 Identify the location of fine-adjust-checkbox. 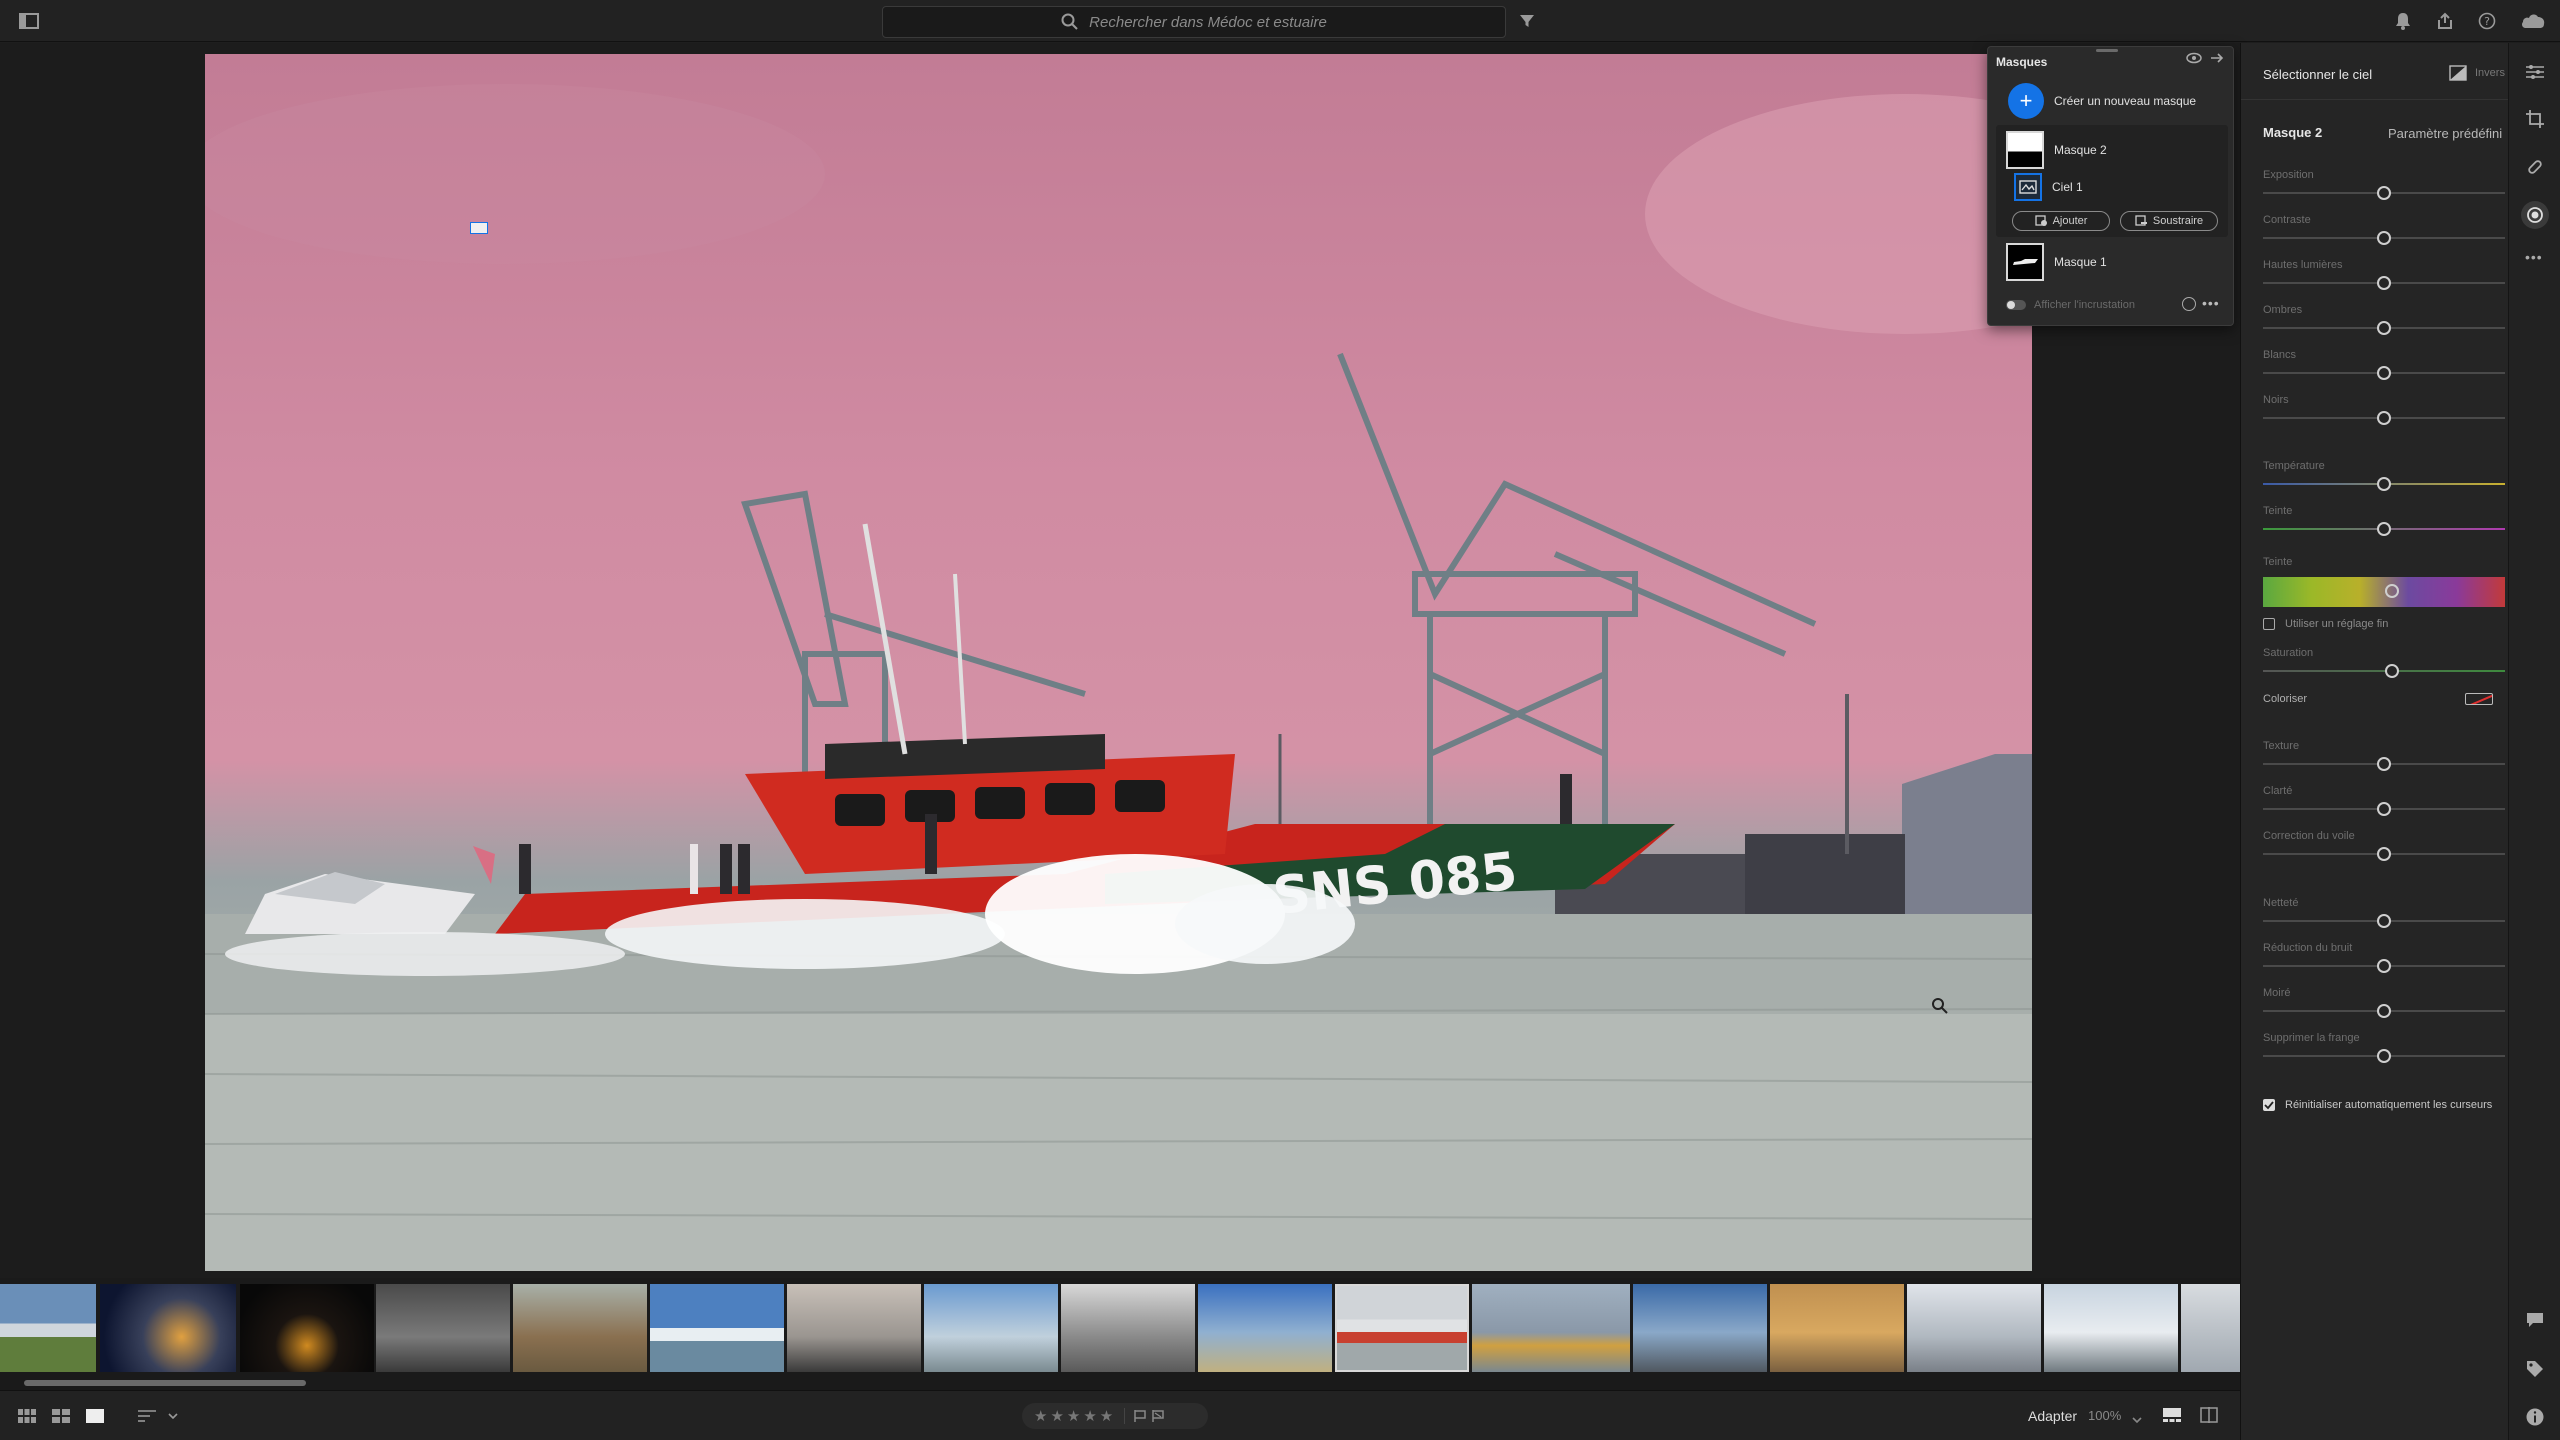
(2269, 624).